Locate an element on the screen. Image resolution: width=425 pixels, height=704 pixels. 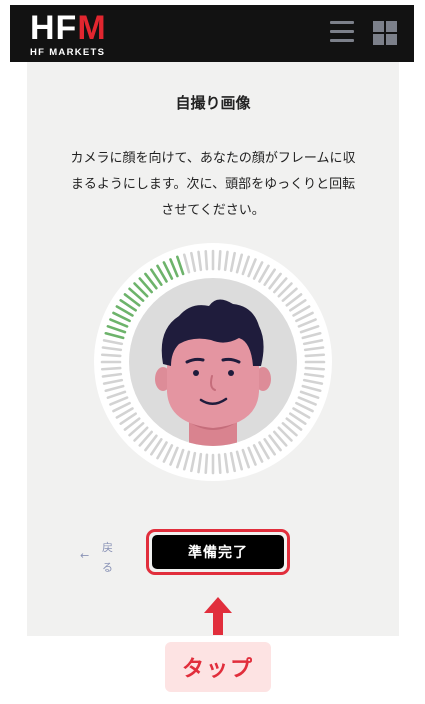
tap-annotation: タップ is located at coordinates (218, 667).